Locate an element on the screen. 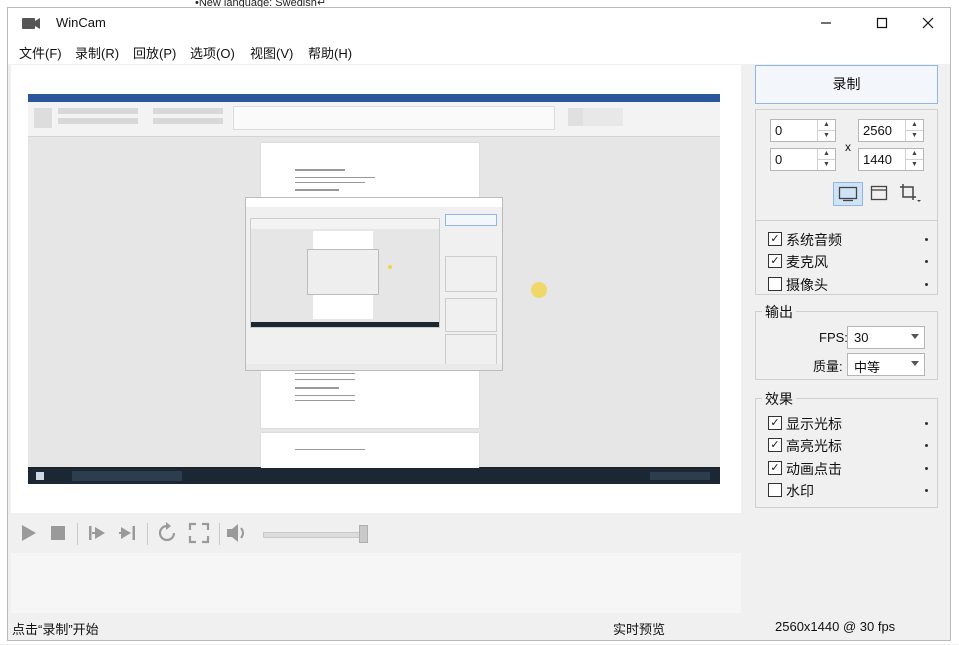  minimize-icon is located at coordinates (826, 23).